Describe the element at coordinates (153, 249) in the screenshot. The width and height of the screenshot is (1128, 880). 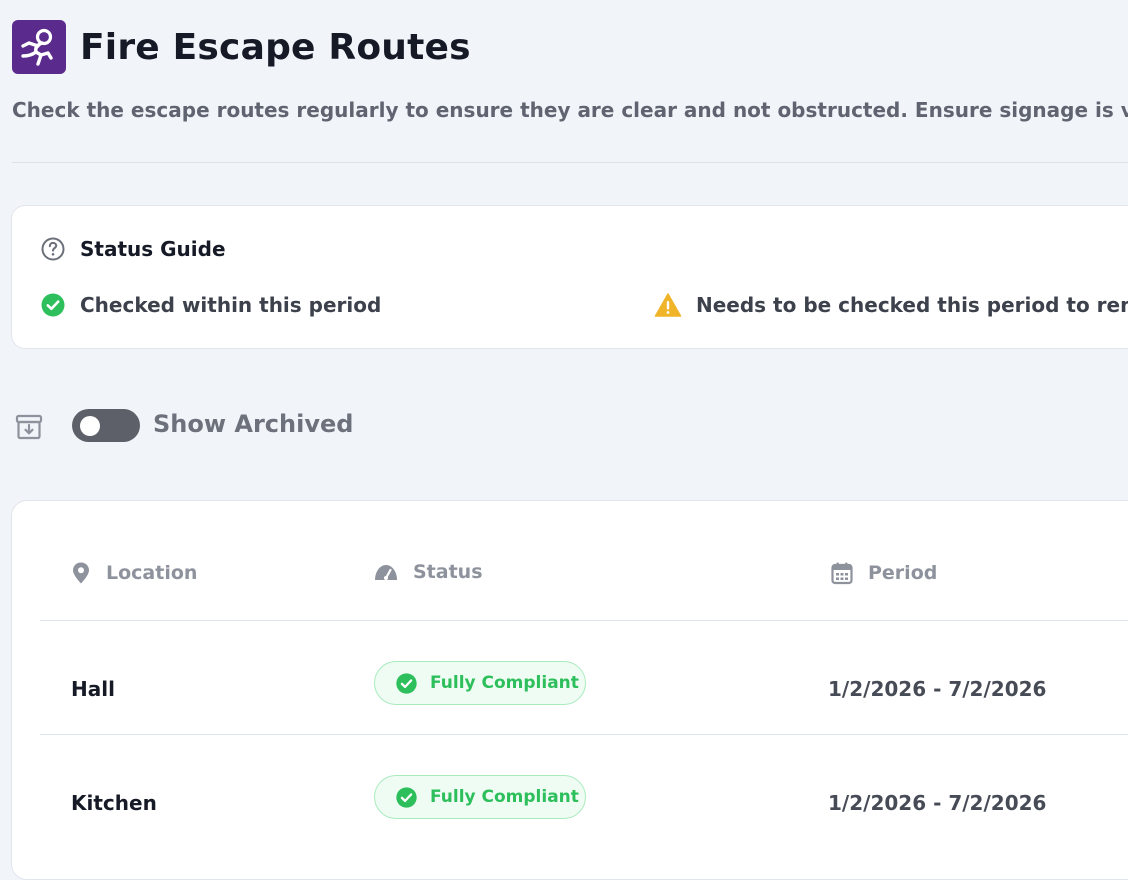
I see `status-guide-title: Status Guide` at that location.